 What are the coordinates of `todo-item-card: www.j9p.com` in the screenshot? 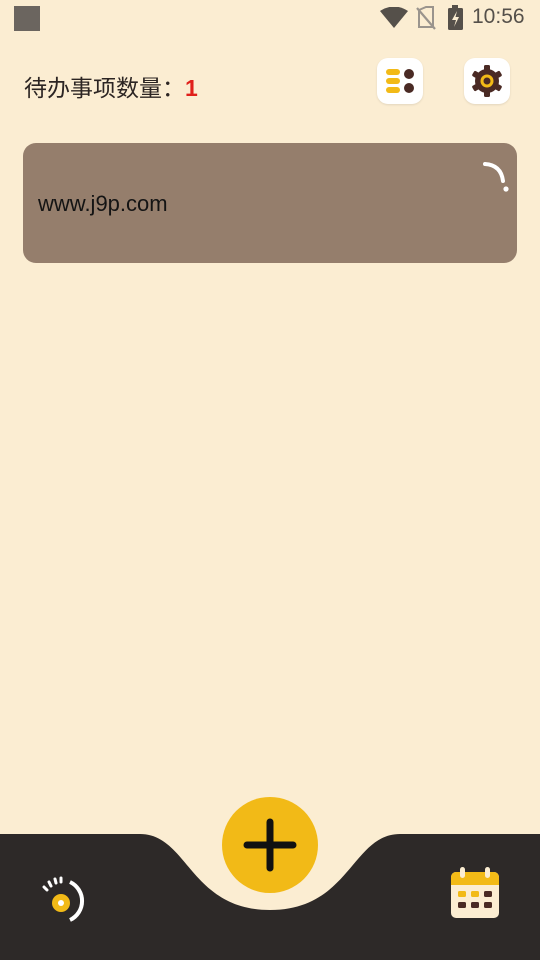 It's located at (270, 203).